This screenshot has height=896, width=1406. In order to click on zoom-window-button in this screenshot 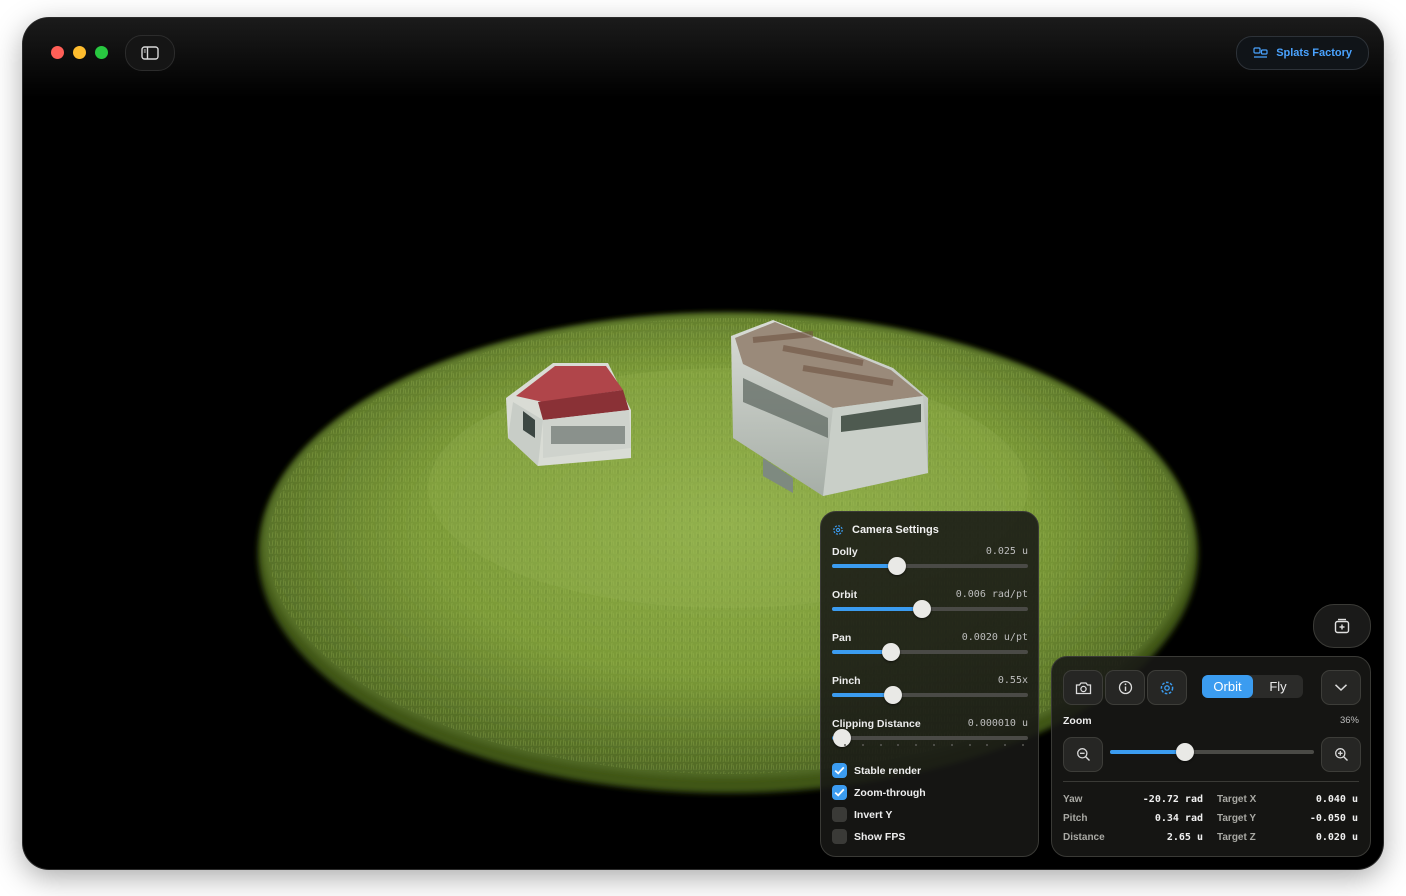, I will do `click(101, 52)`.